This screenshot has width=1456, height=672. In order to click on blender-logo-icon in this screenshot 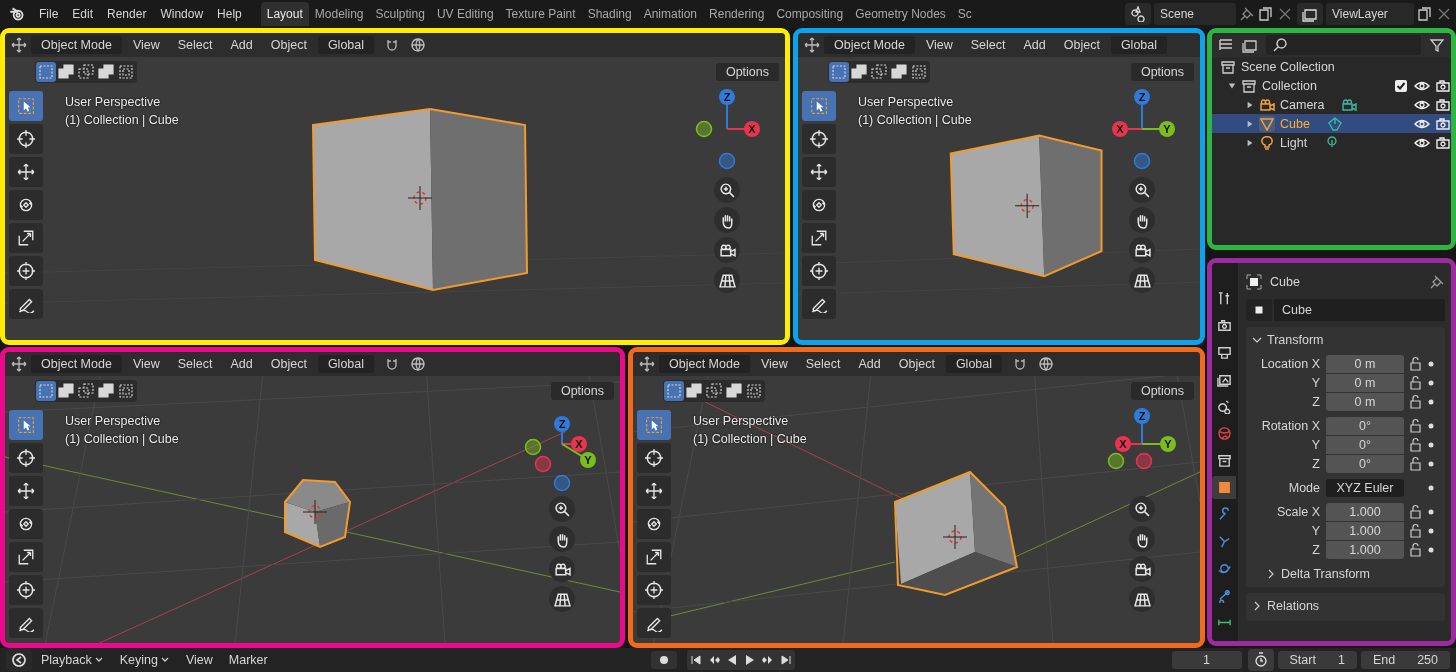, I will do `click(17, 14)`.